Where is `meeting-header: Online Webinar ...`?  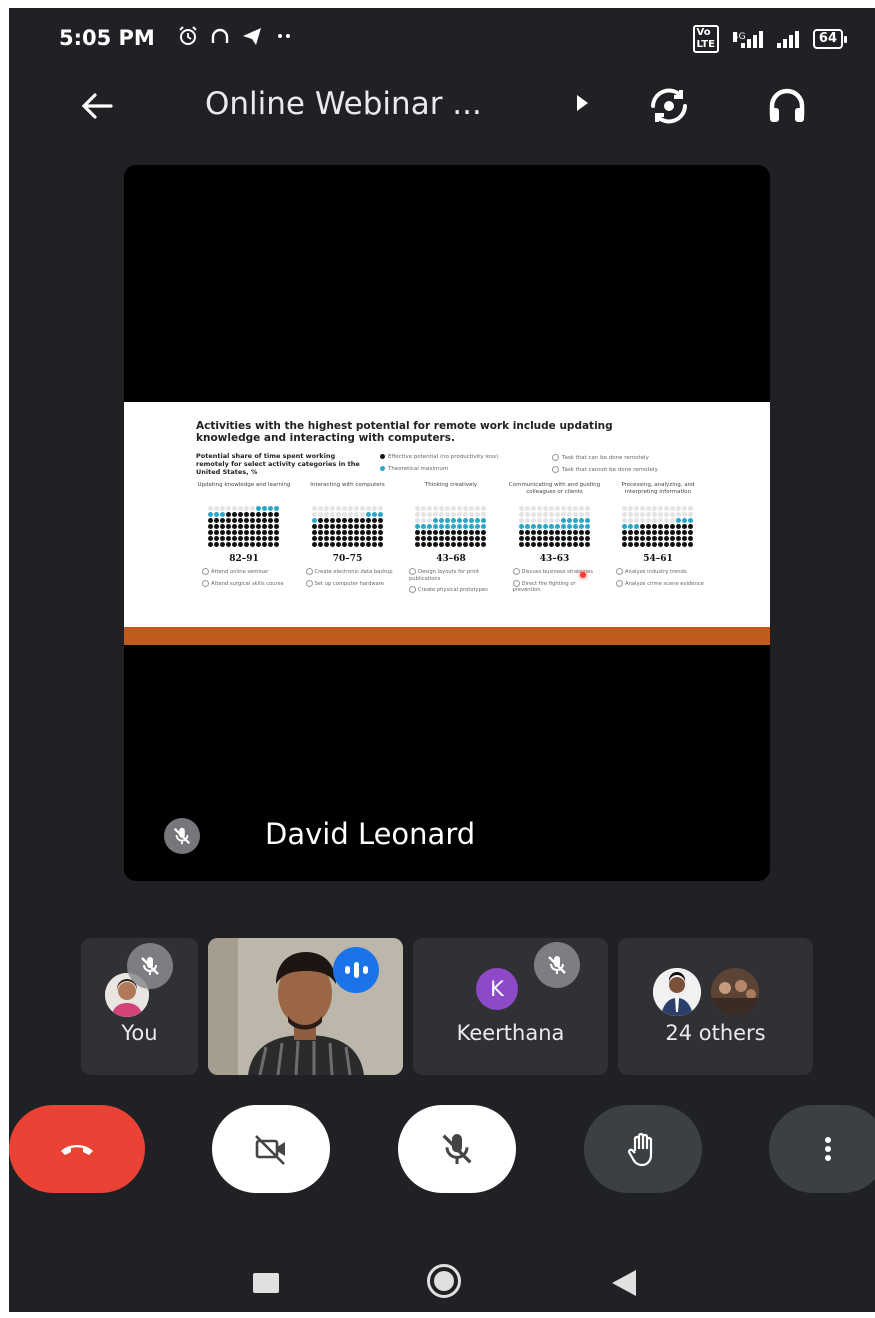
meeting-header: Online Webinar ... is located at coordinates (442, 106).